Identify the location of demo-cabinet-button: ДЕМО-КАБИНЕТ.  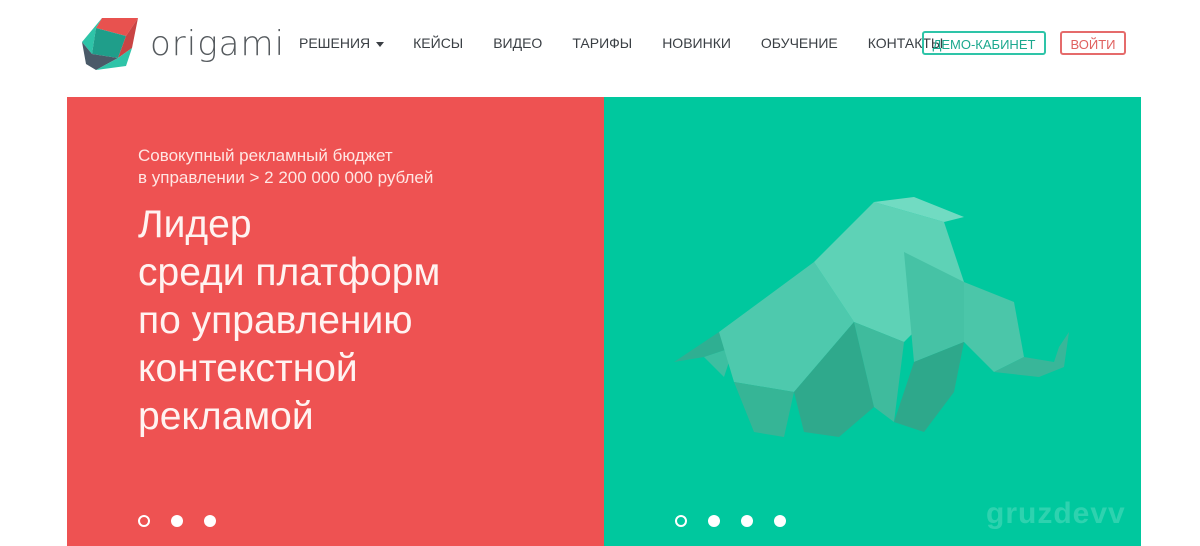
(984, 43).